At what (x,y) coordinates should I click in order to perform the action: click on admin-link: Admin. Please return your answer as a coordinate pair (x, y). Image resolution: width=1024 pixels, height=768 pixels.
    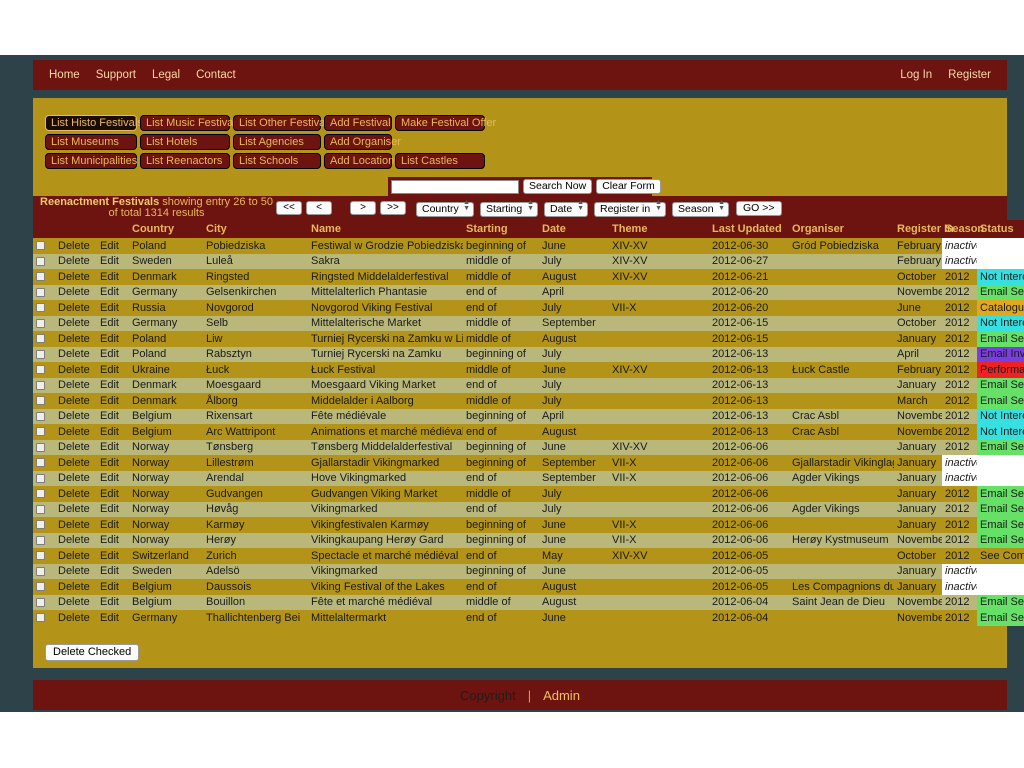
    Looking at the image, I should click on (561, 695).